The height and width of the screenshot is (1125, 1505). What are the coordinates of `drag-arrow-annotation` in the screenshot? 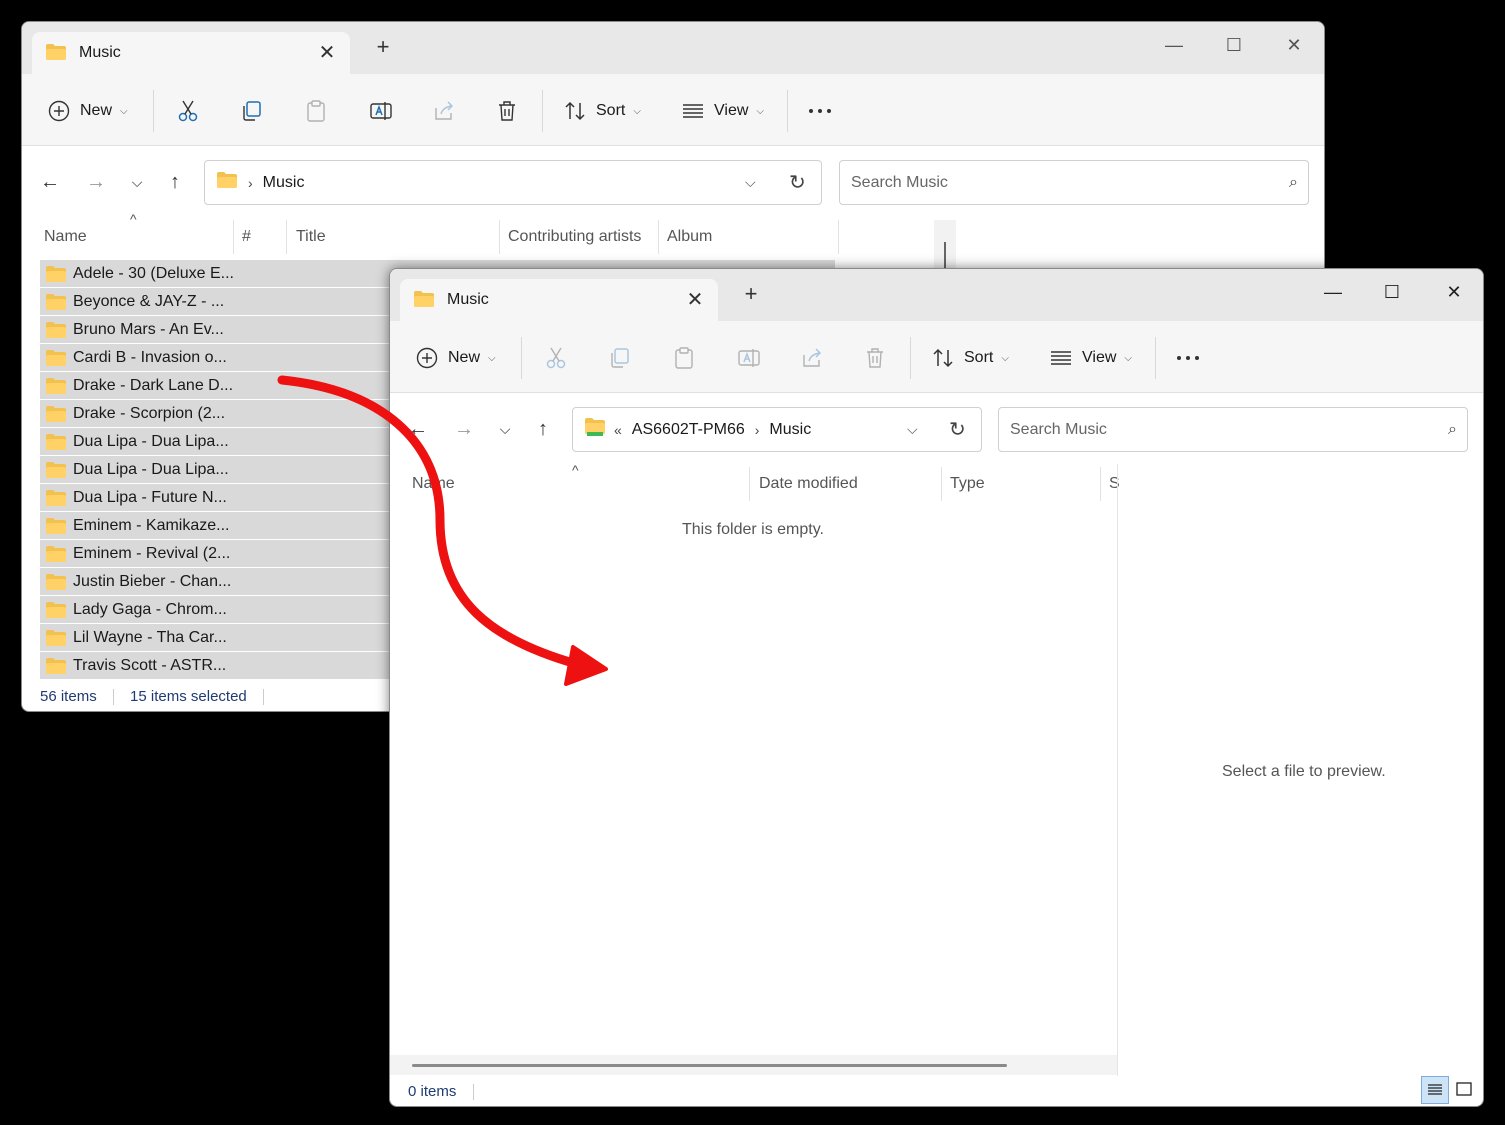 It's located at (442, 530).